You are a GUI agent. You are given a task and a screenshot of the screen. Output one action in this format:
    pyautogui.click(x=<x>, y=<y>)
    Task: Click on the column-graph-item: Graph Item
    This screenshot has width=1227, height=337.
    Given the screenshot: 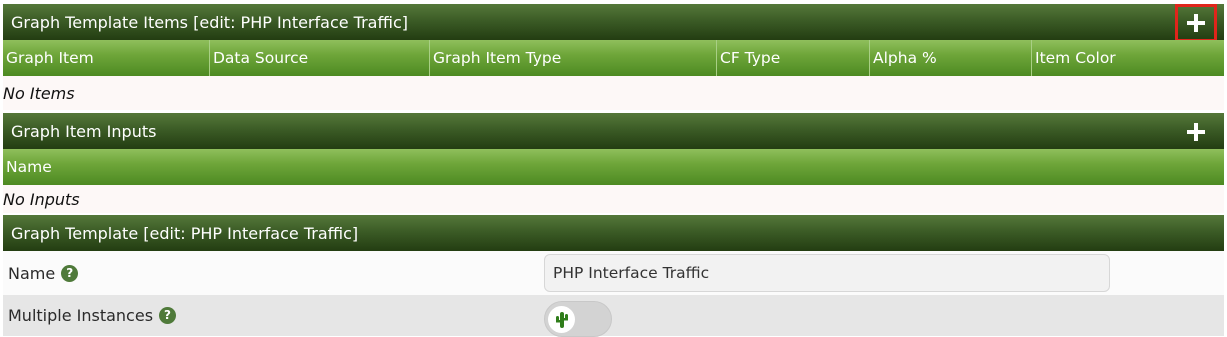 What is the action you would take?
    pyautogui.click(x=106, y=58)
    